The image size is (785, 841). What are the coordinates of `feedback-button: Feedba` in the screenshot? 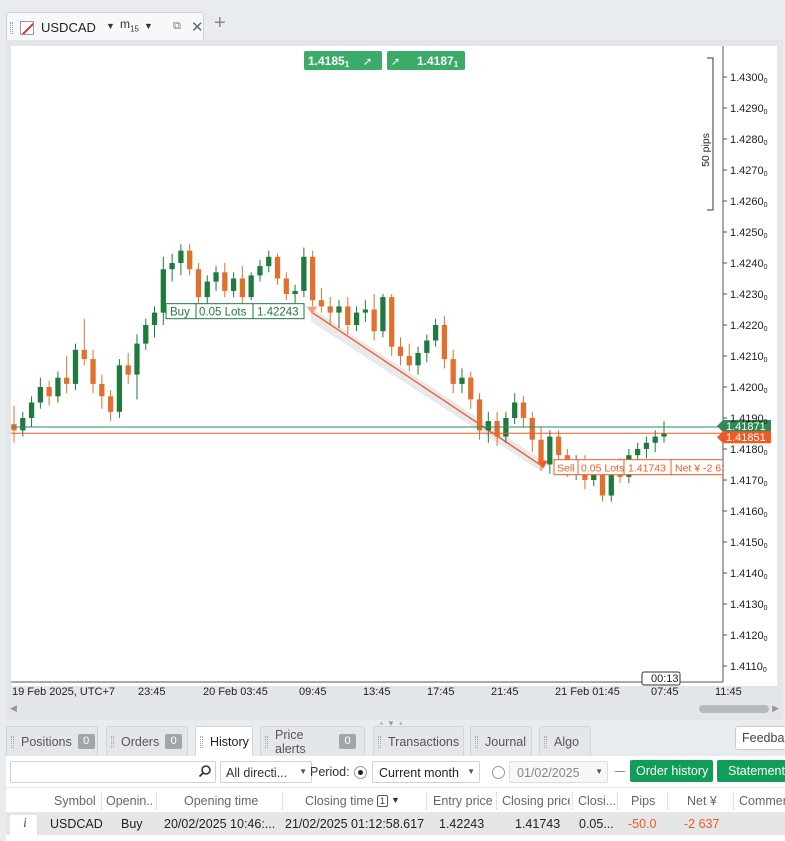 It's located at (760, 738).